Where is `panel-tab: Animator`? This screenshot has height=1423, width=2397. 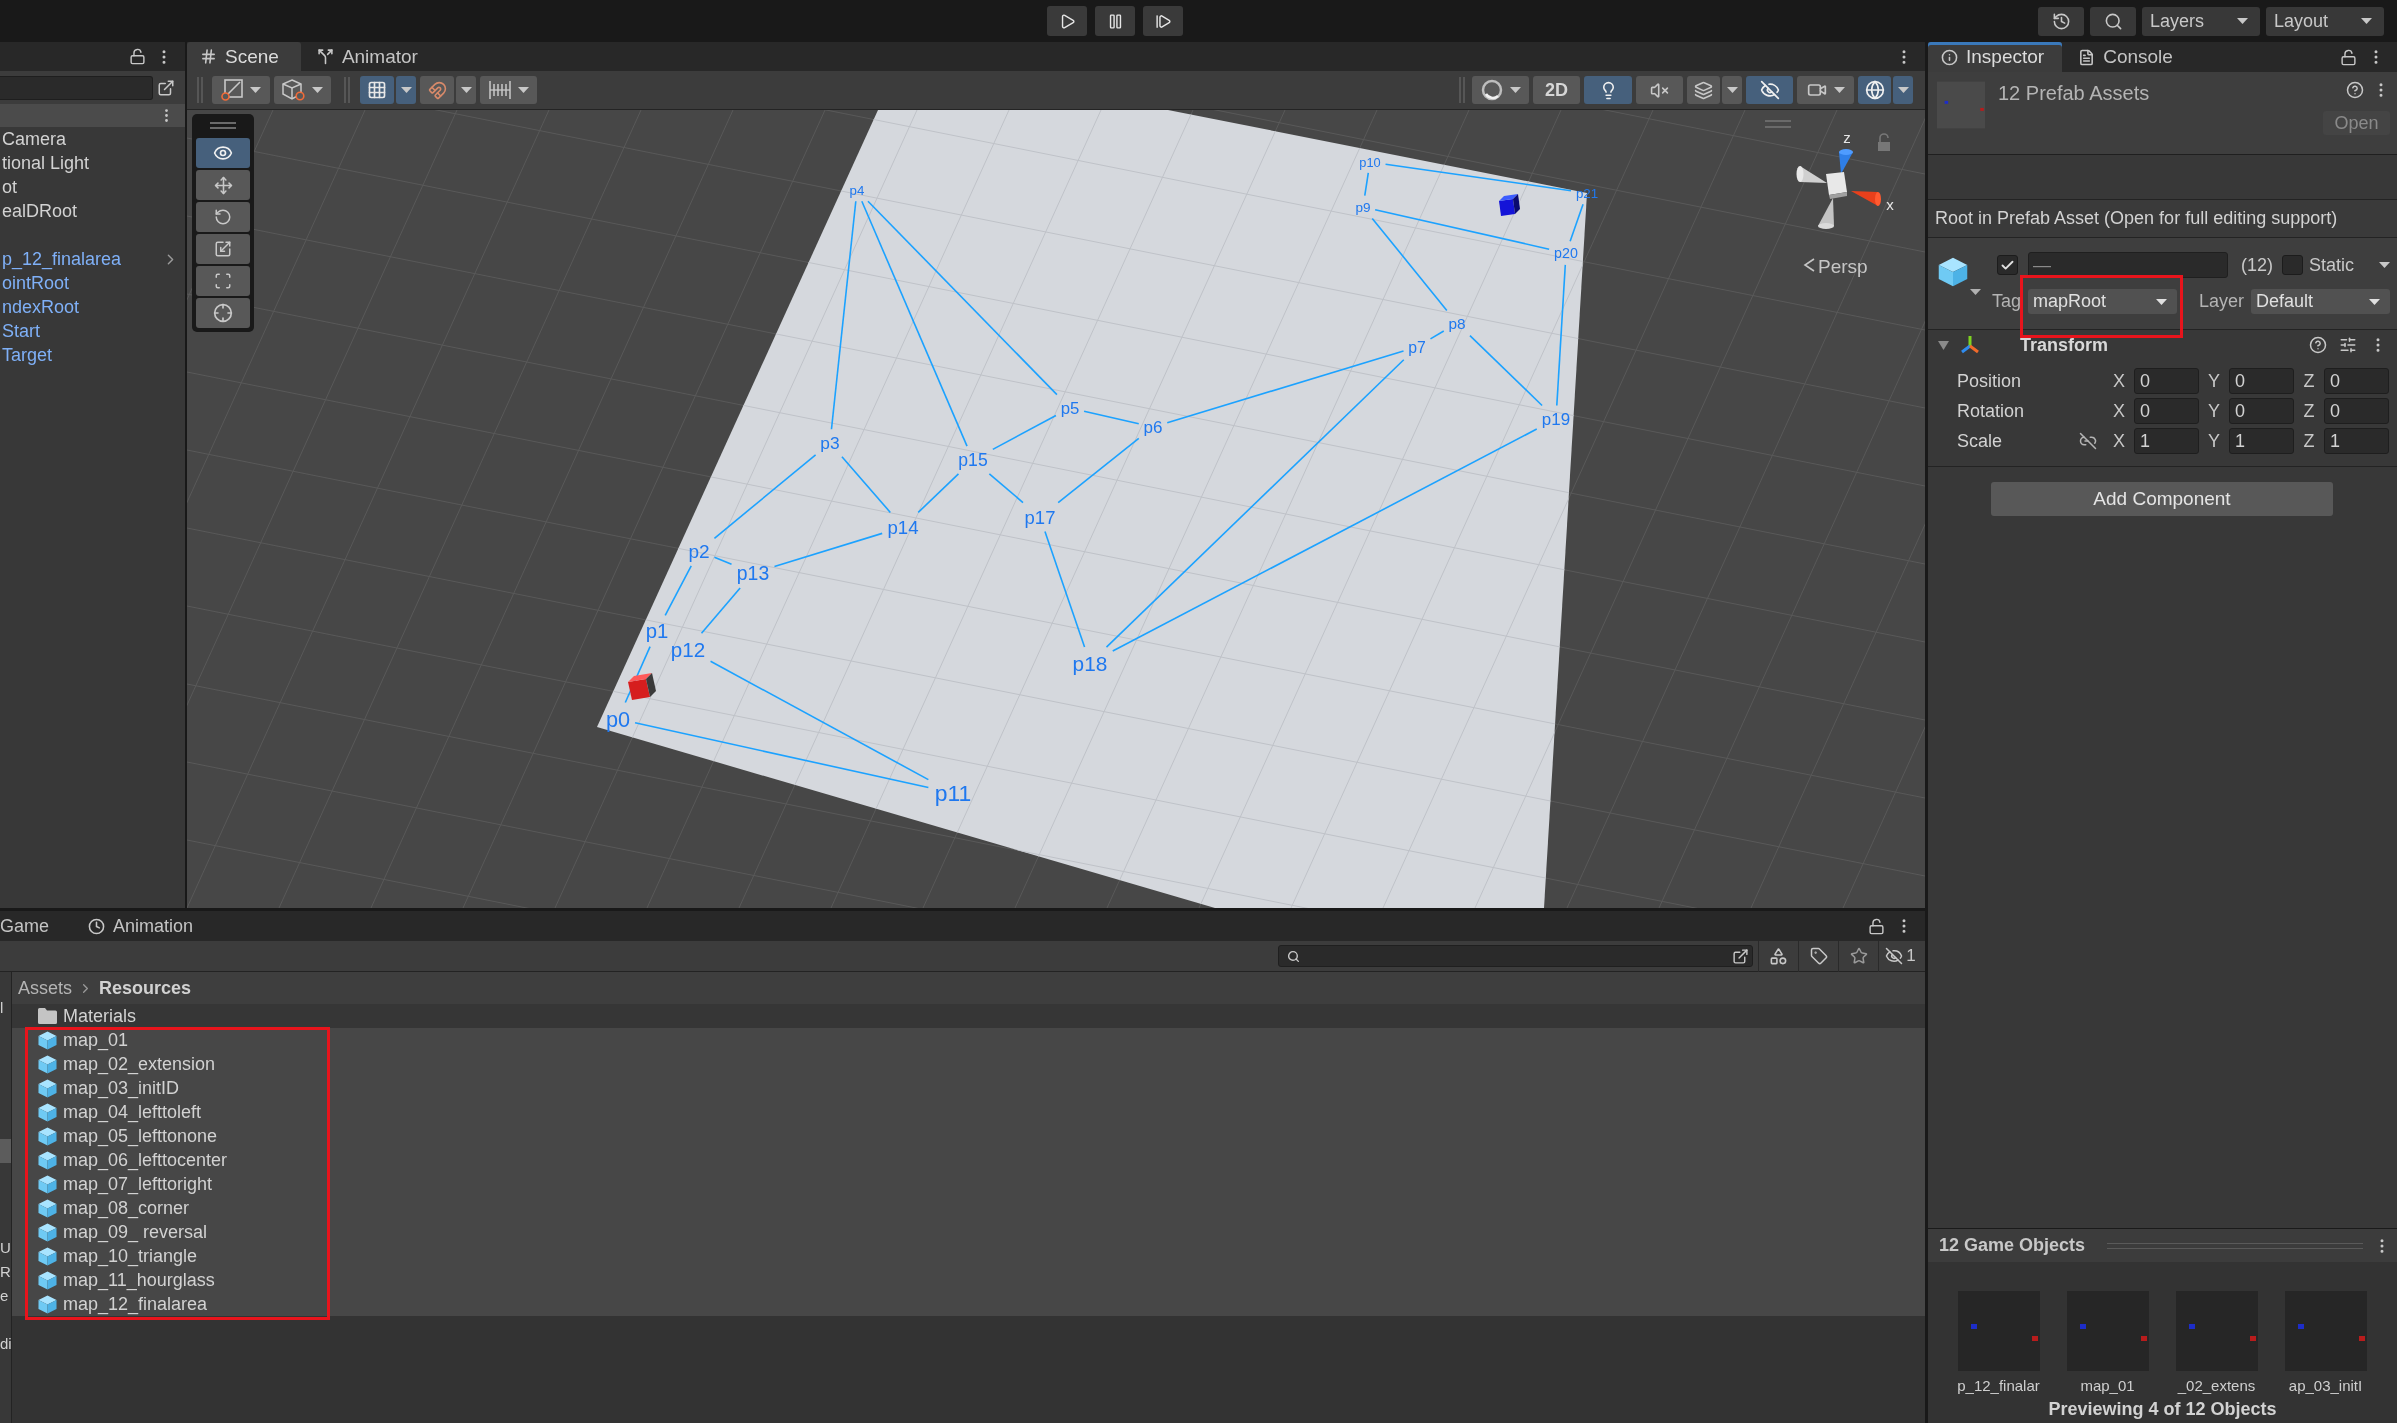 panel-tab: Animator is located at coordinates (371, 56).